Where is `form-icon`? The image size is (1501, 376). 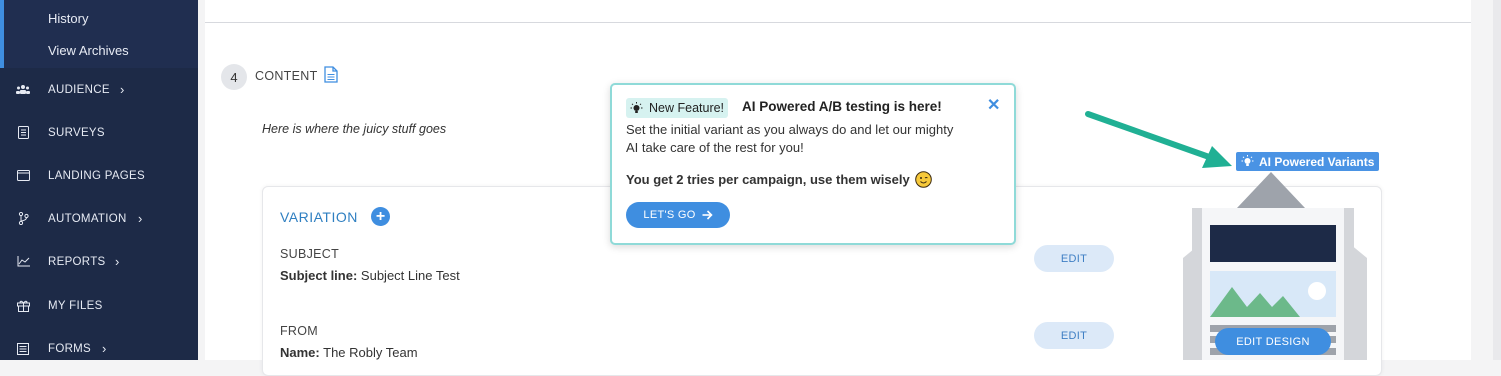 form-icon is located at coordinates (23, 349).